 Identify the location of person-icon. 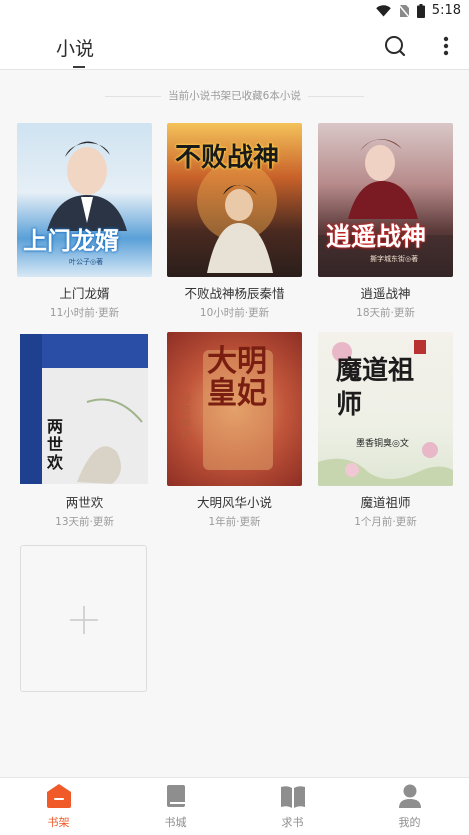
(410, 796).